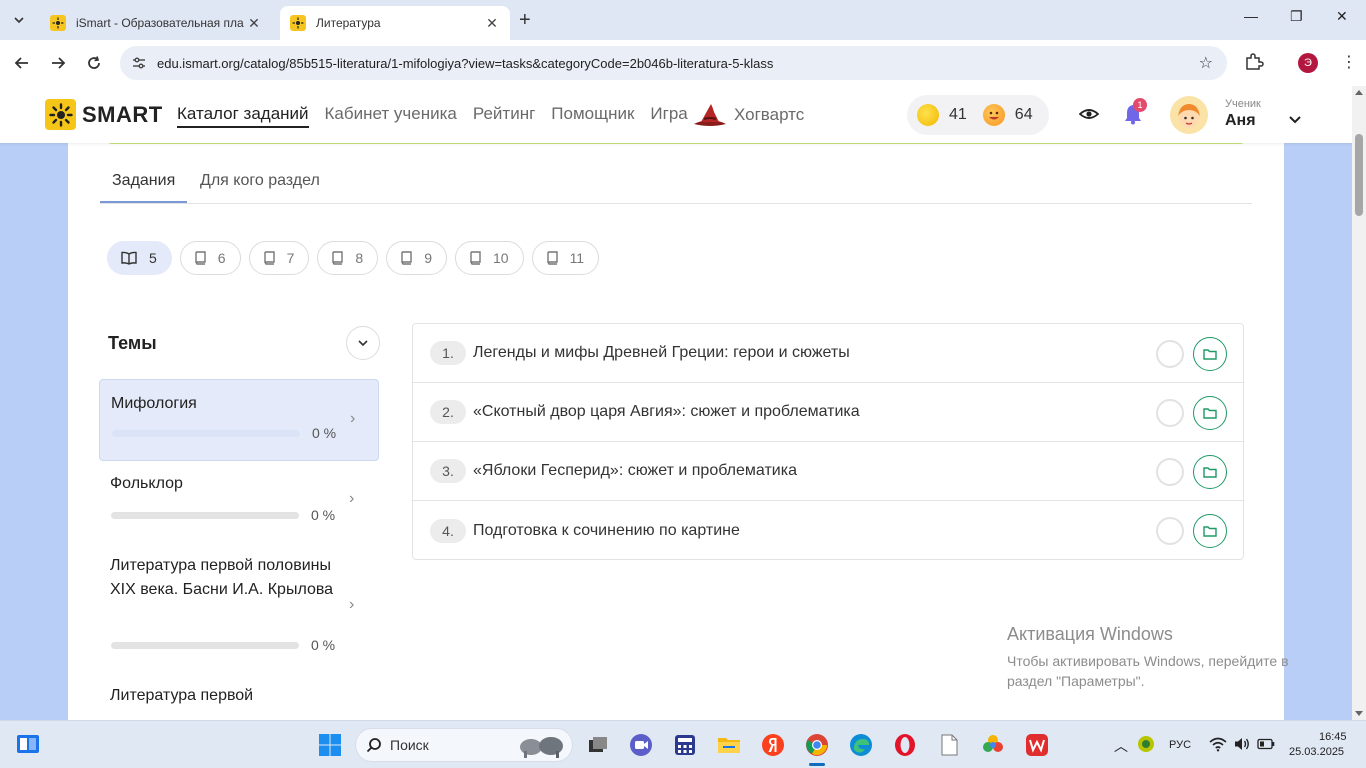  What do you see at coordinates (635, 471) in the screenshot?
I see `task-title: «Яблоки Гесперид»: сюжет и проблематика` at bounding box center [635, 471].